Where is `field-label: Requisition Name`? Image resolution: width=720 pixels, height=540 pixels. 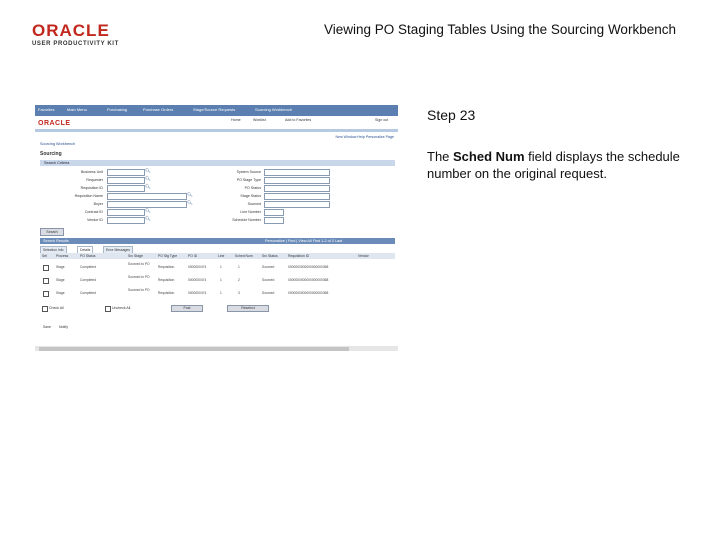 field-label: Requisition Name is located at coordinates (88, 196).